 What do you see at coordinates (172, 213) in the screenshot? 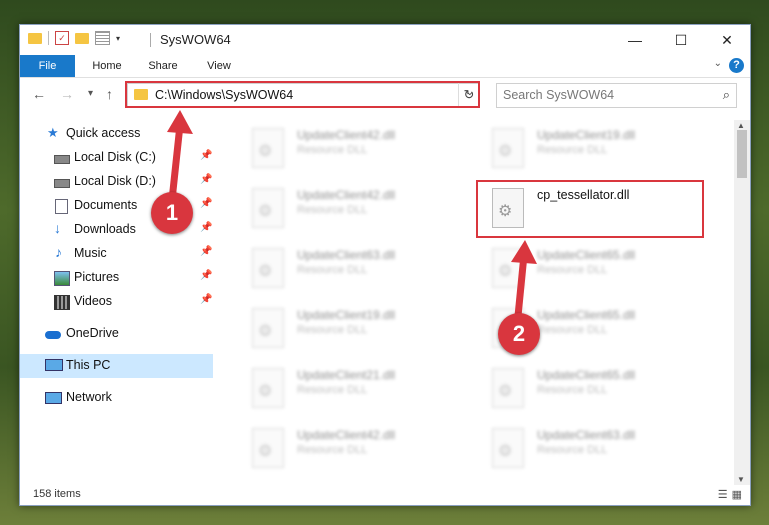
I see `step-1-badge: 1` at bounding box center [172, 213].